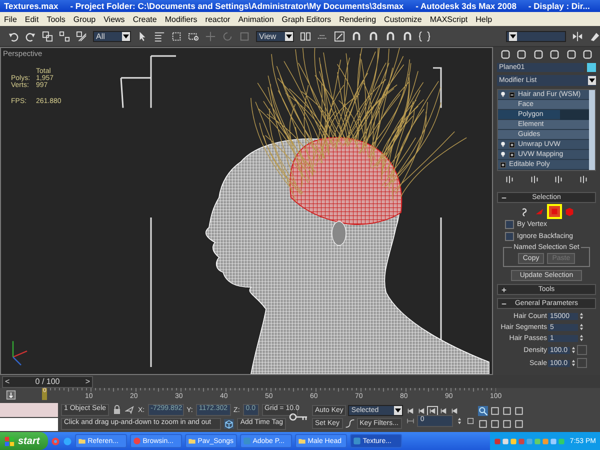 Image resolution: width=600 pixels, height=450 pixels. I want to click on menu-item: Tools, so click(56, 19).